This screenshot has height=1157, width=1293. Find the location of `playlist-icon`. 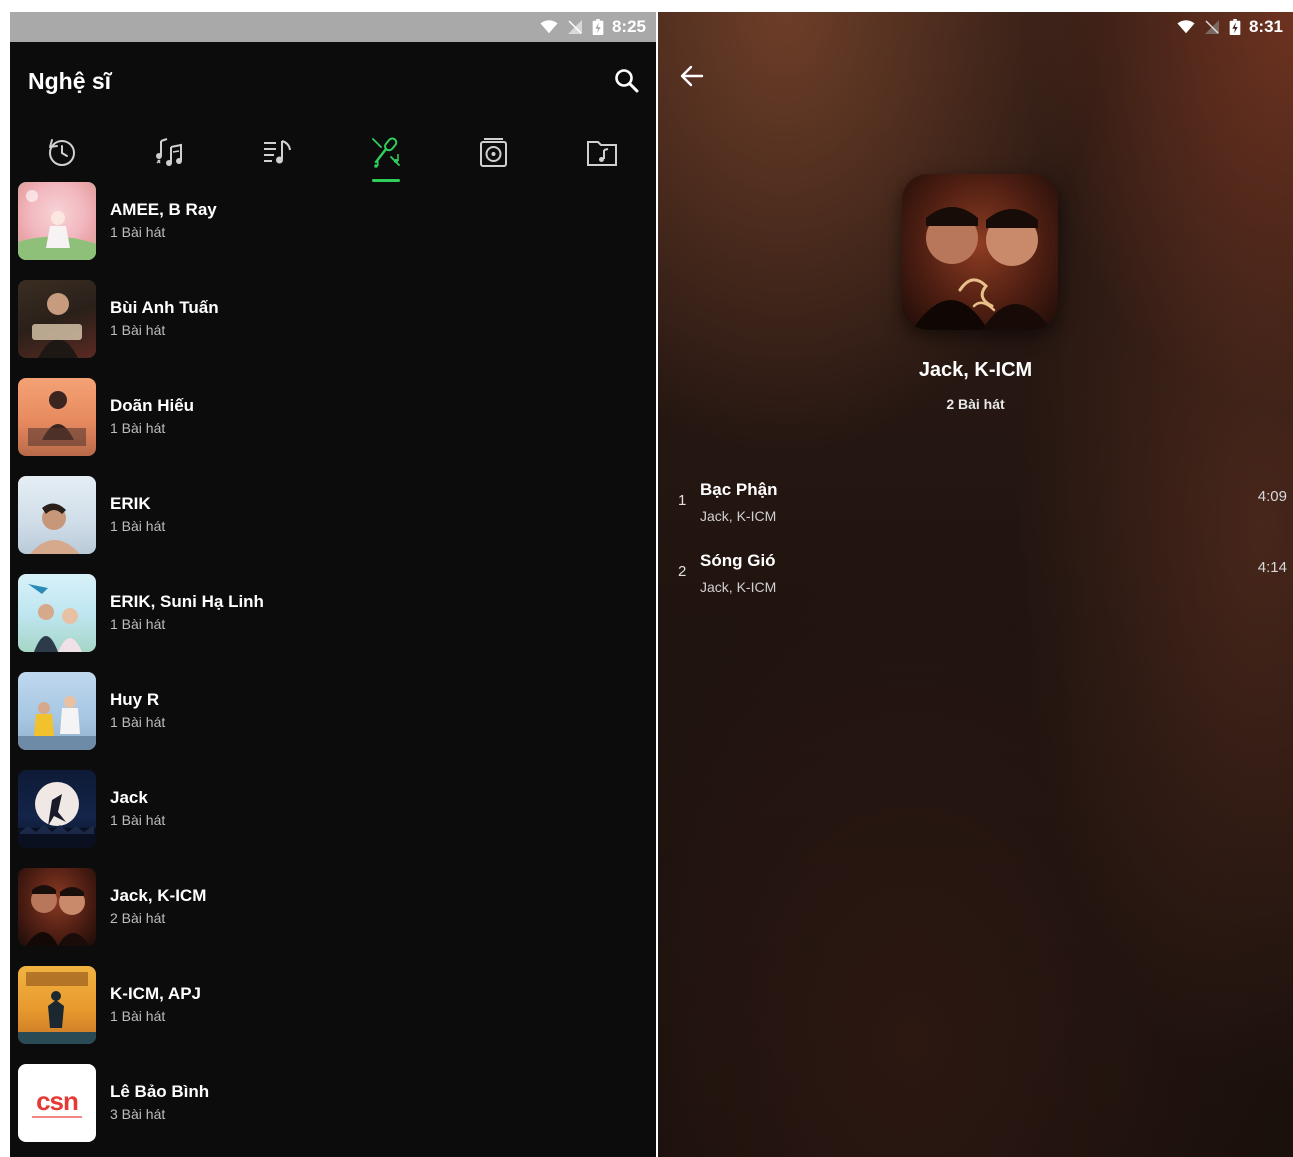

playlist-icon is located at coordinates (277, 152).